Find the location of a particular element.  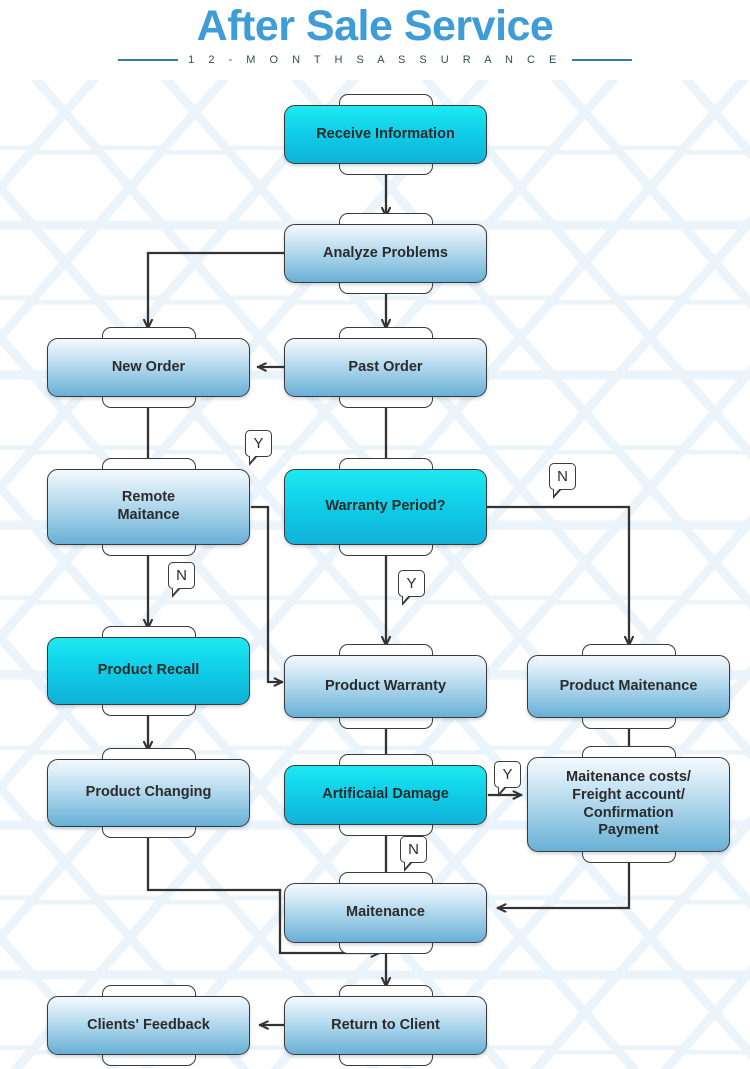

subtitle-rule-right is located at coordinates (601, 60).